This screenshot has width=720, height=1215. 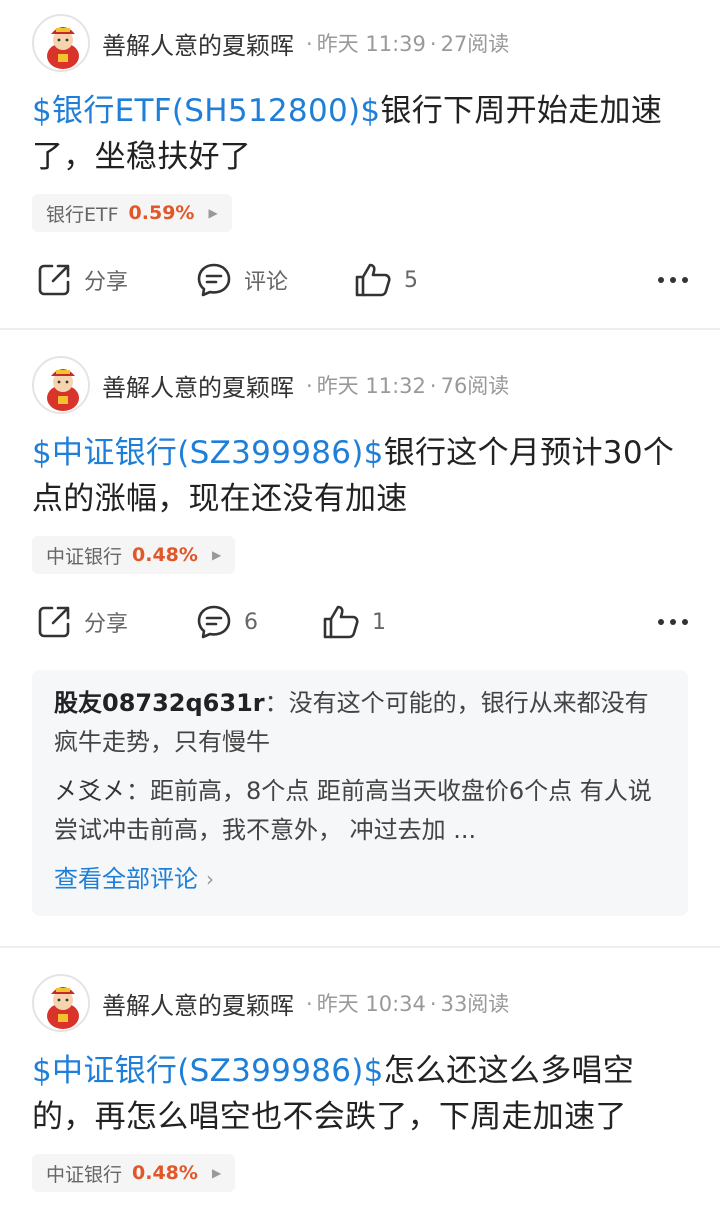 What do you see at coordinates (360, 723) in the screenshot?
I see `comment-item: 股友08732q631r：没有这个可能的，银行从来都没有疯牛走势，只有慢牛` at bounding box center [360, 723].